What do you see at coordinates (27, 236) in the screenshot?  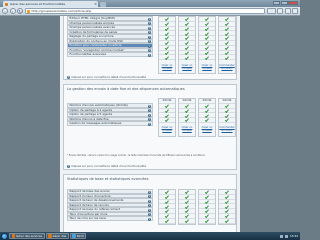 I see `taskbar-app-0: Gérer des services` at bounding box center [27, 236].